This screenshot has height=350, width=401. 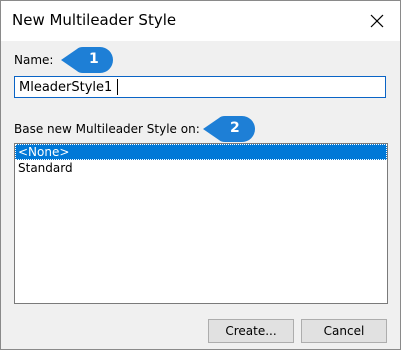 I want to click on text-caret, so click(x=117, y=87).